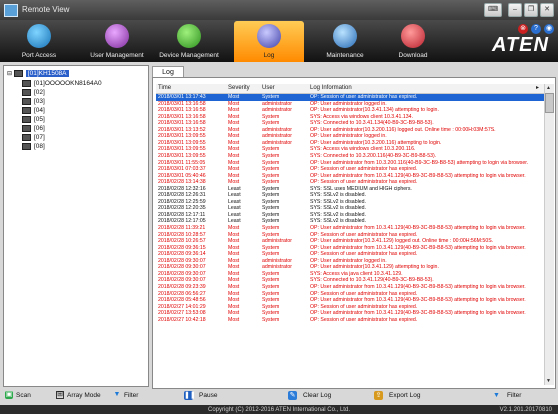  Describe the element at coordinates (338, 221) in the screenshot. I see `log-cell-info: SYS: SSLv2 is disabled.` at that location.